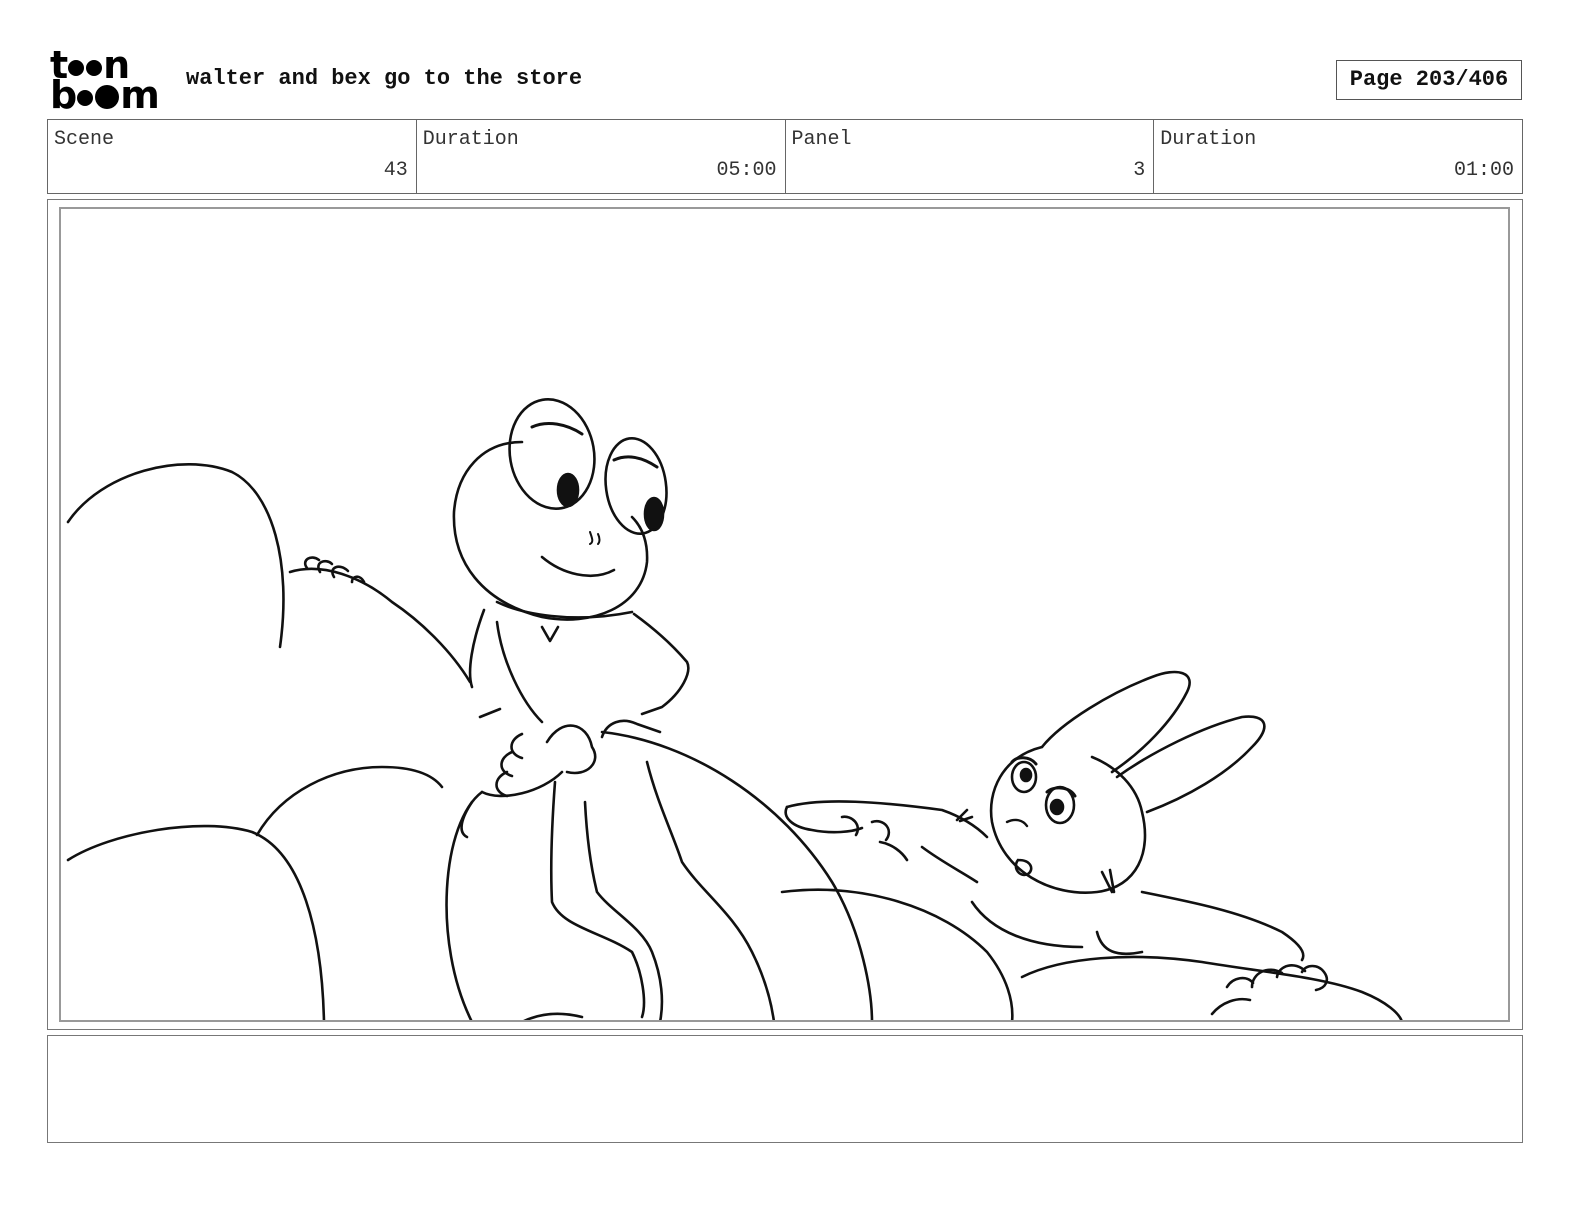  What do you see at coordinates (601, 156) in the screenshot?
I see `scene-duration-cell: Duration 05:00` at bounding box center [601, 156].